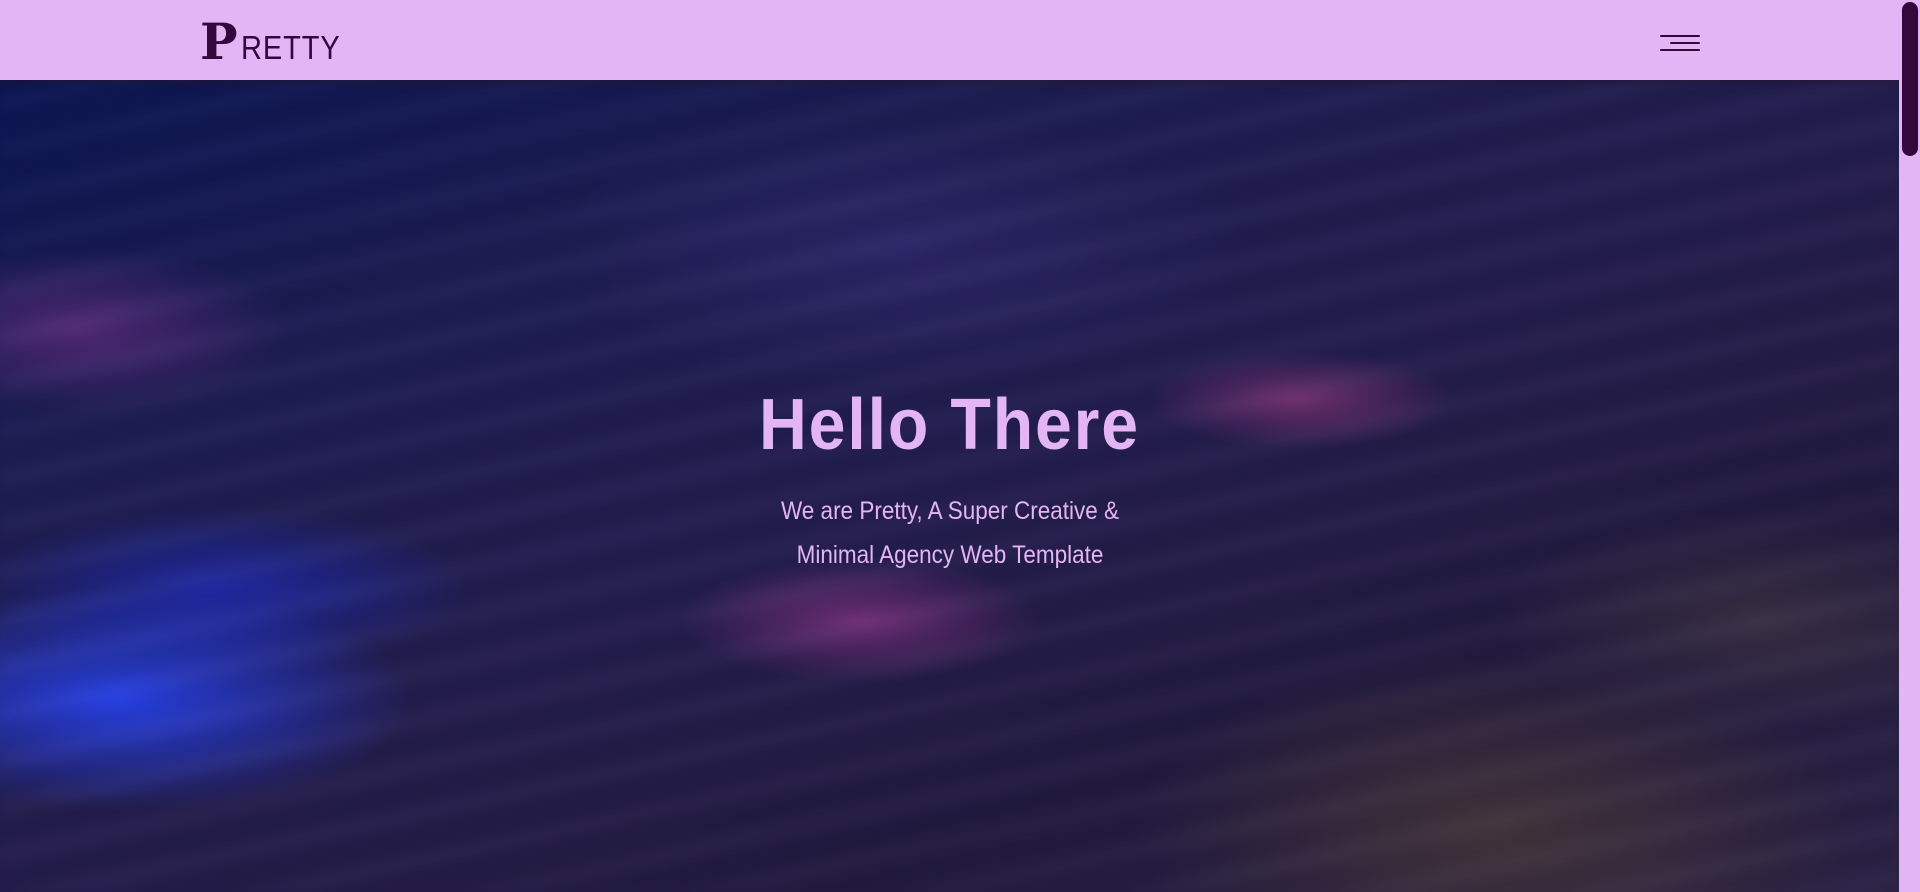 This screenshot has height=892, width=1920. I want to click on logo-text: RETTY, so click(290, 47).